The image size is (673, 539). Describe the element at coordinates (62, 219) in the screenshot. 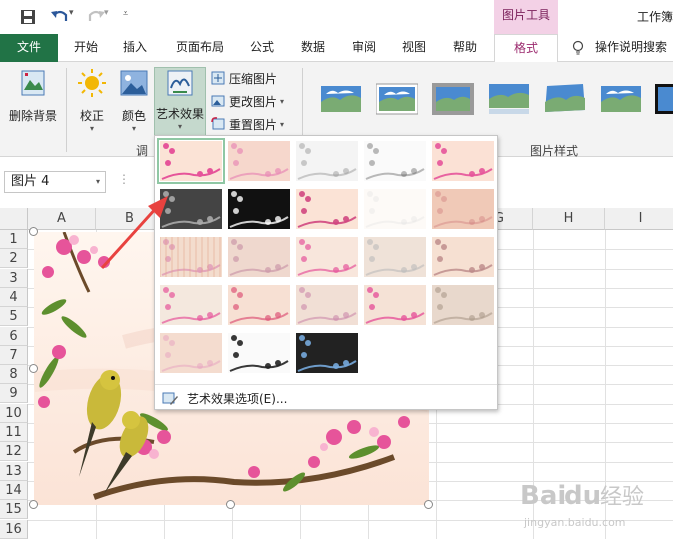

I see `column-header-a: A` at that location.